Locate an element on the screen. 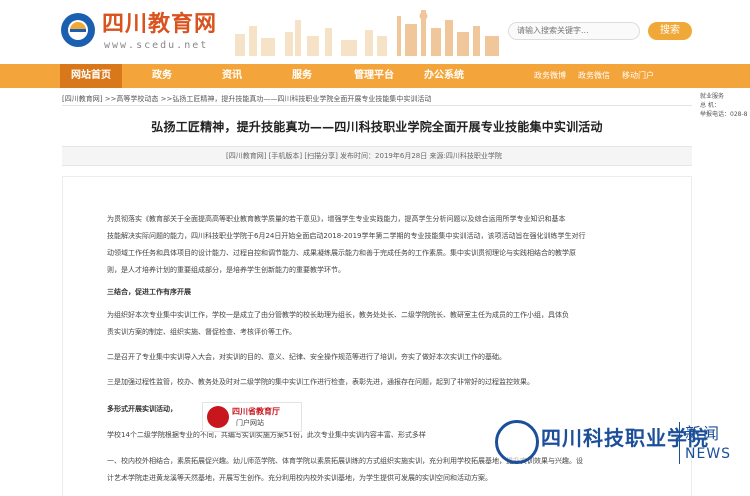 This screenshot has width=750, height=496. nav-item-mobile: 移动门户 is located at coordinates (638, 76).